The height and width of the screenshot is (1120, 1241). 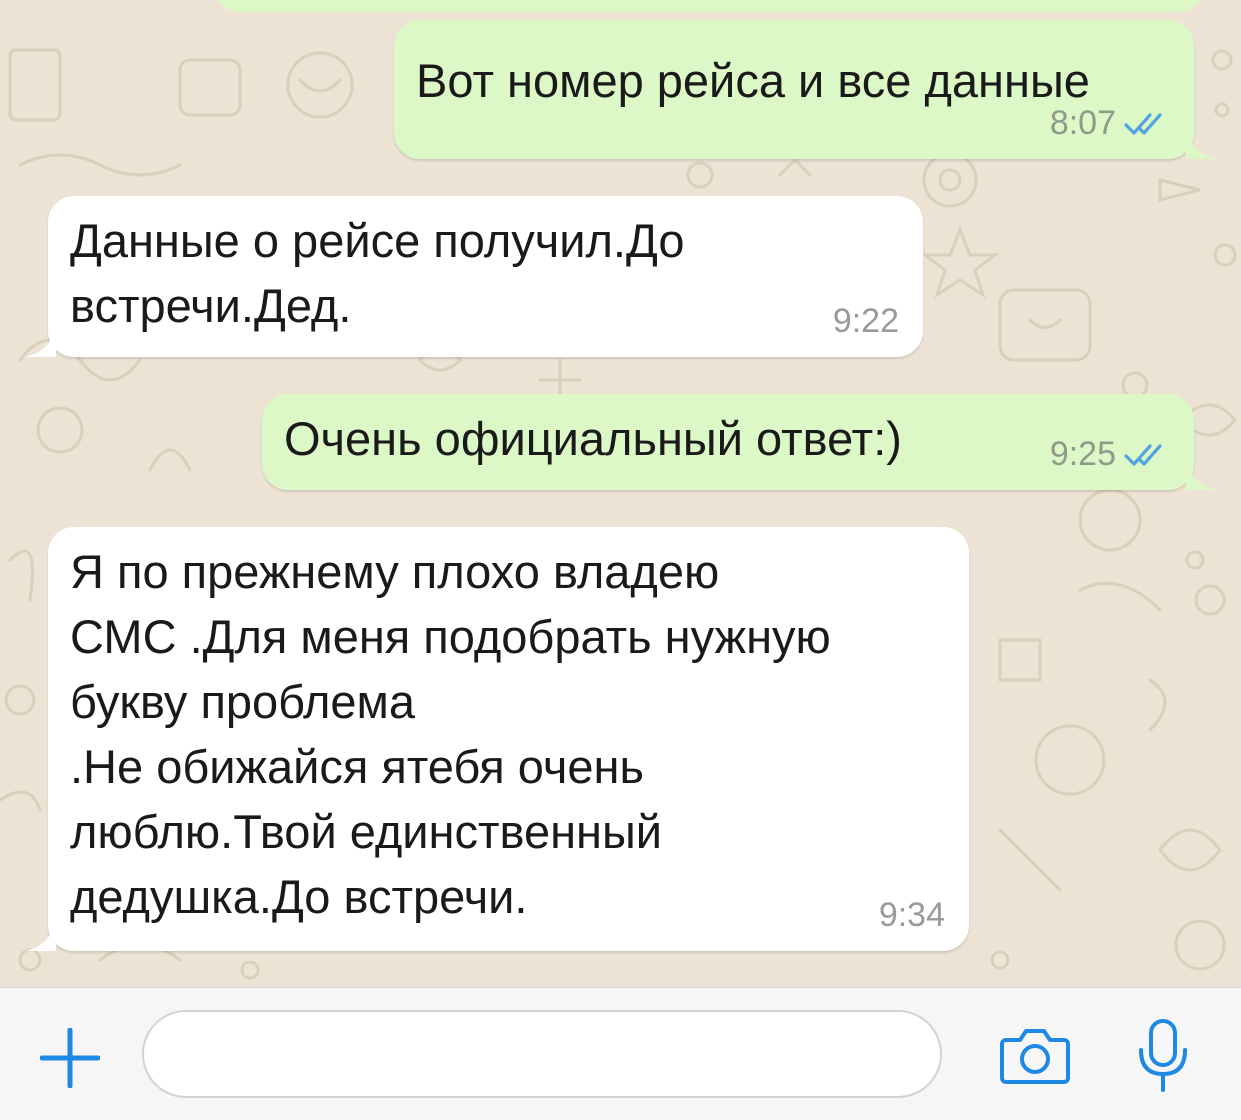 What do you see at coordinates (1082, 123) in the screenshot?
I see `message-time: 8:07` at bounding box center [1082, 123].